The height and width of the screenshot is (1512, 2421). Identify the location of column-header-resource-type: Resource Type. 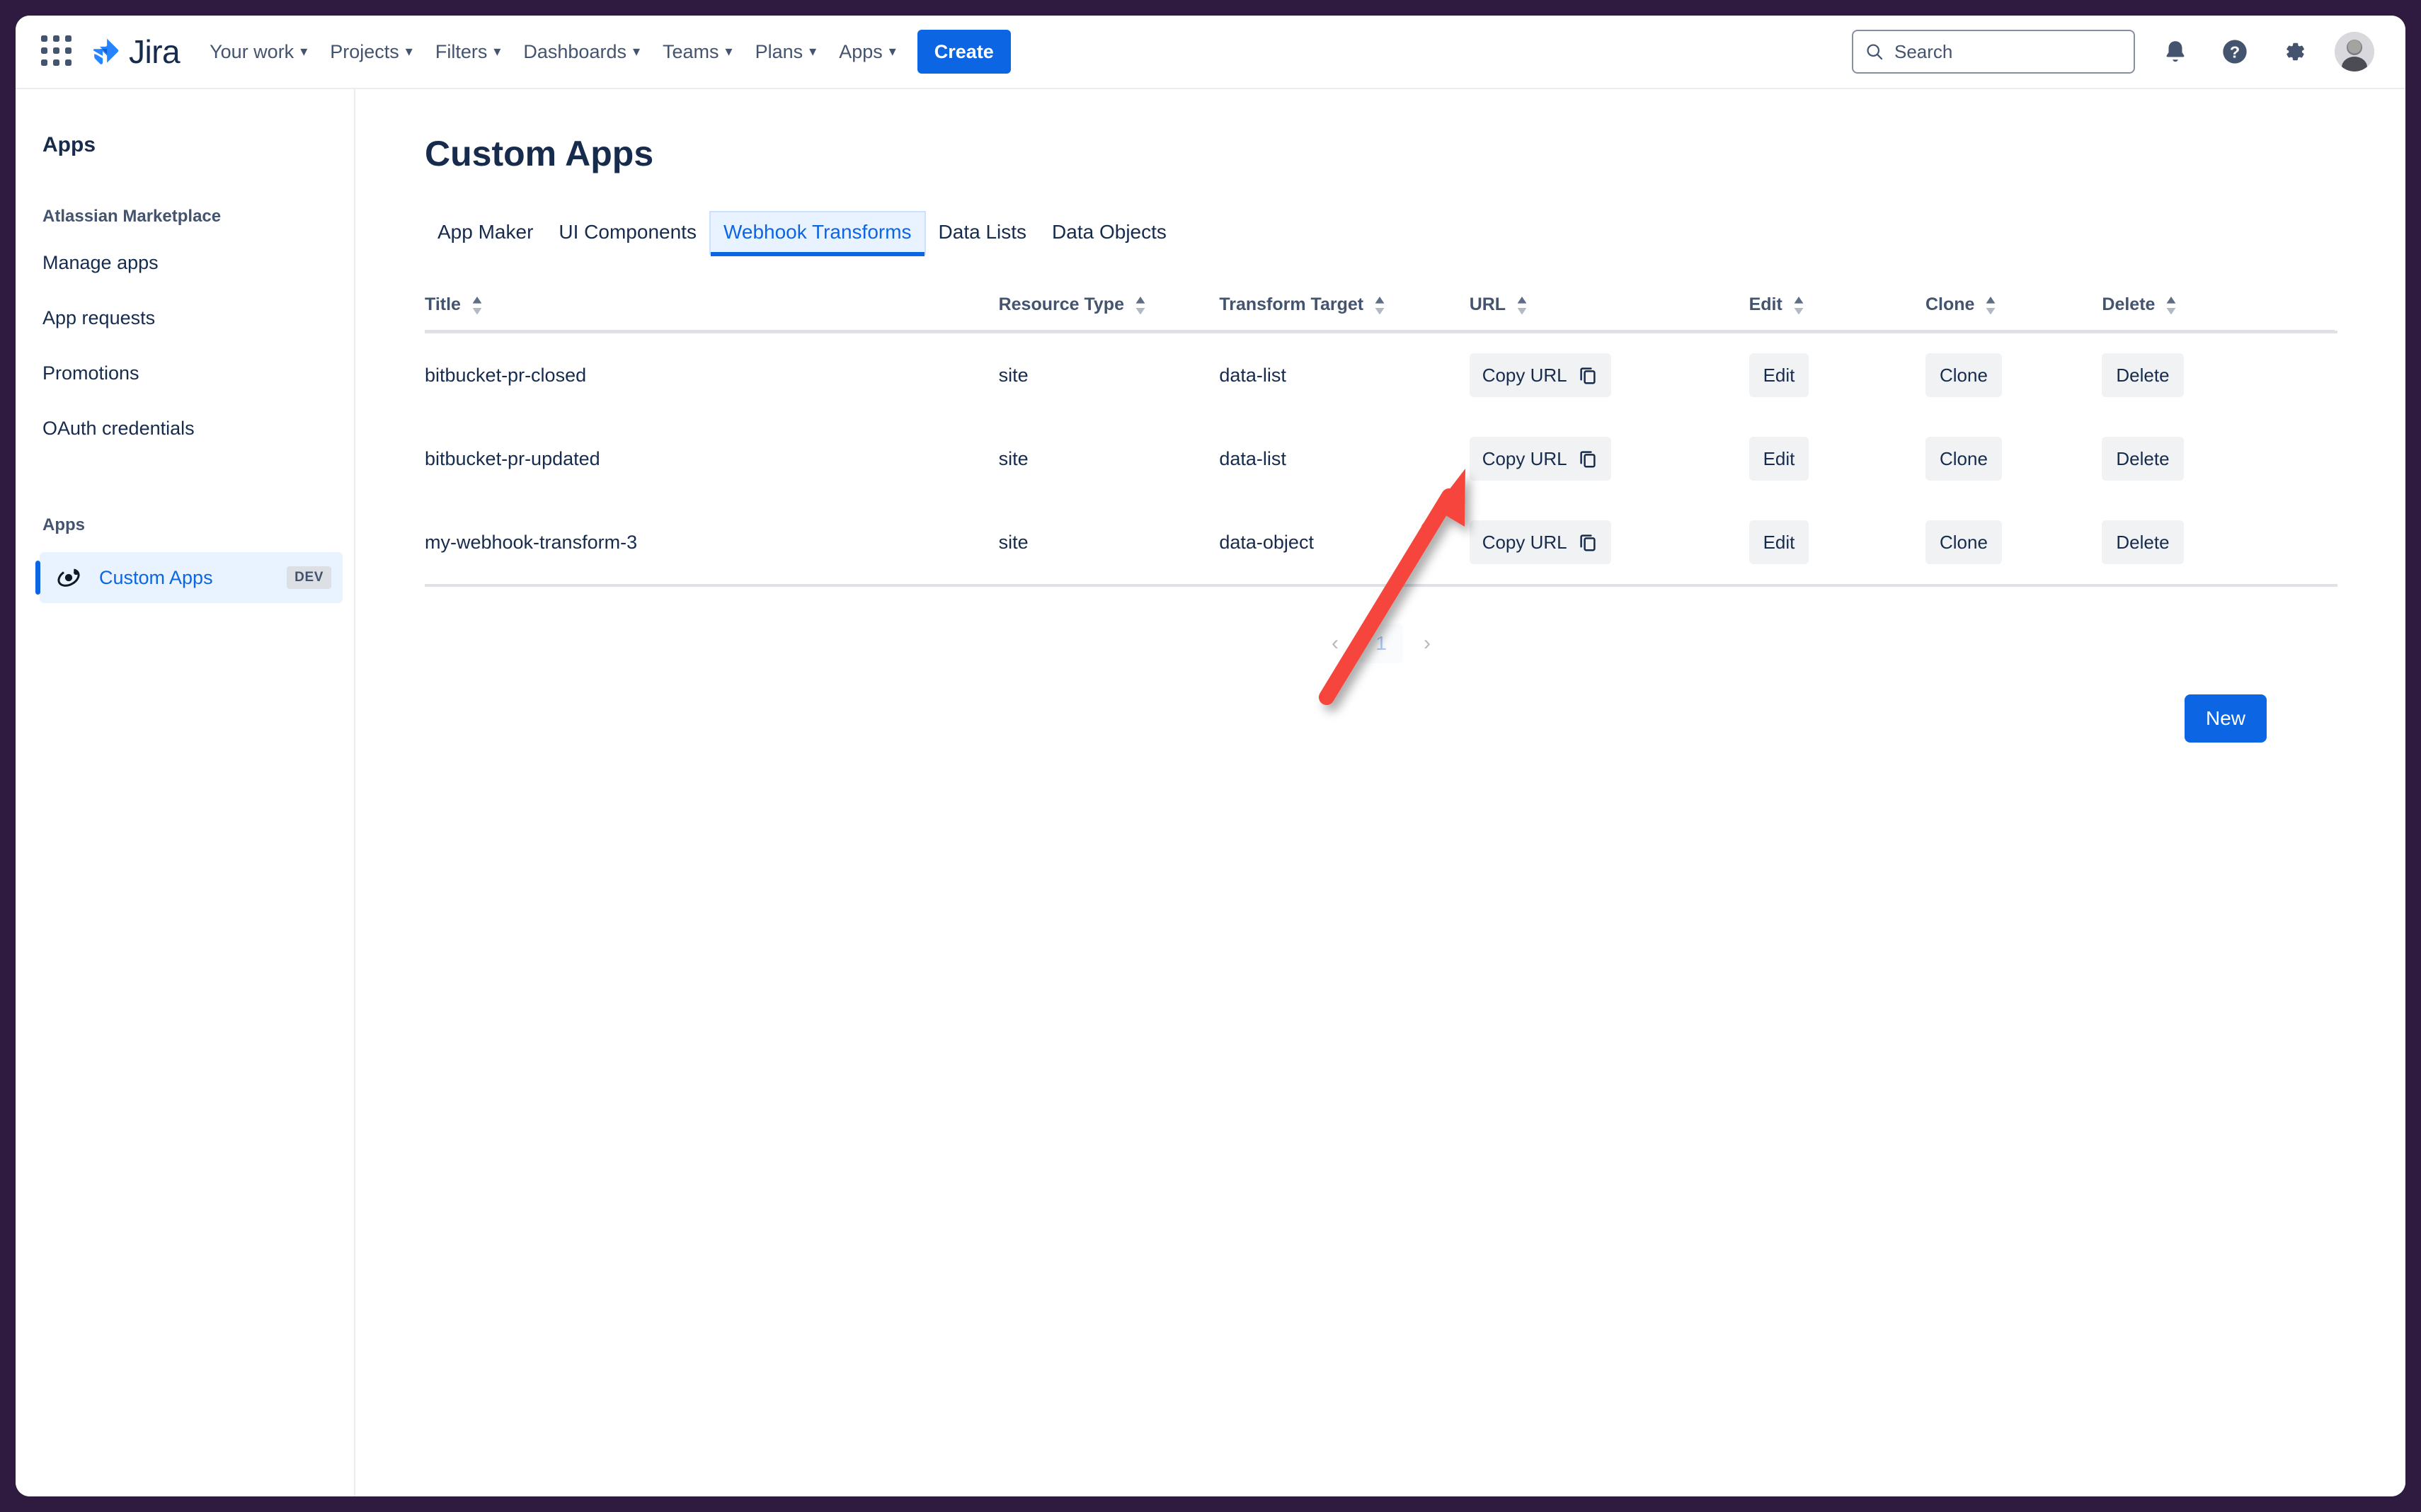
(1109, 313).